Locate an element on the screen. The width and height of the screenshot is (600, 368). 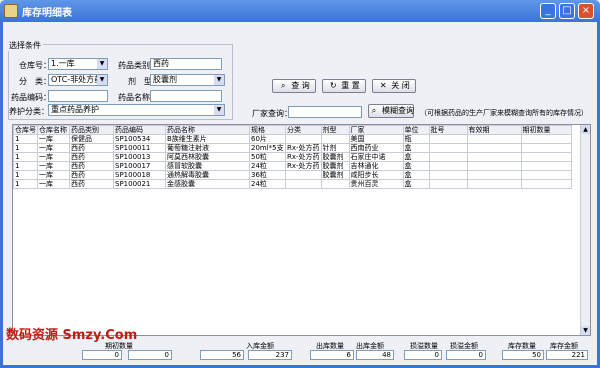
table-row: 1 一库 西药 SP100013 阿莫西林胶囊 50粒 Rx-处方药 胶囊剂 石家庄中诺盒 is located at coordinates (292, 157).